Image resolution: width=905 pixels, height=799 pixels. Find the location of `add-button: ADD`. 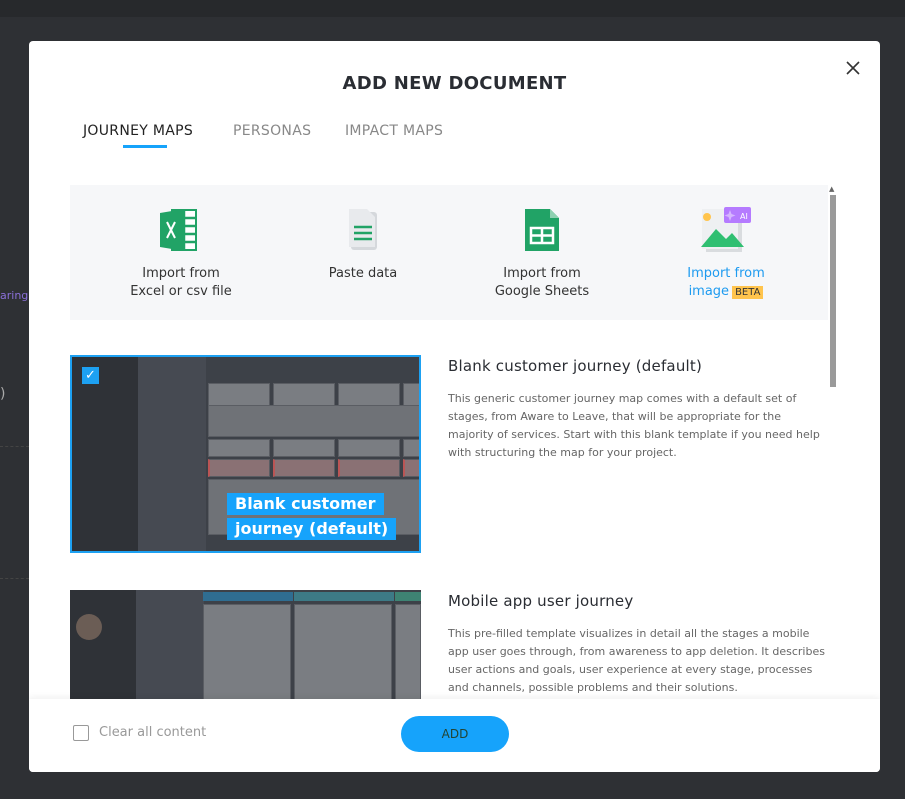

add-button: ADD is located at coordinates (455, 734).